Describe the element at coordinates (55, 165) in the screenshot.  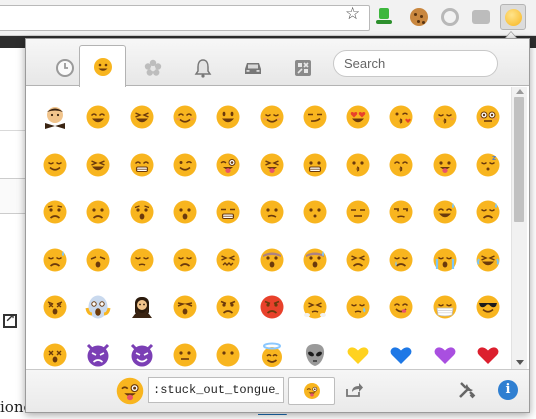
I see `emoji-relieved` at that location.